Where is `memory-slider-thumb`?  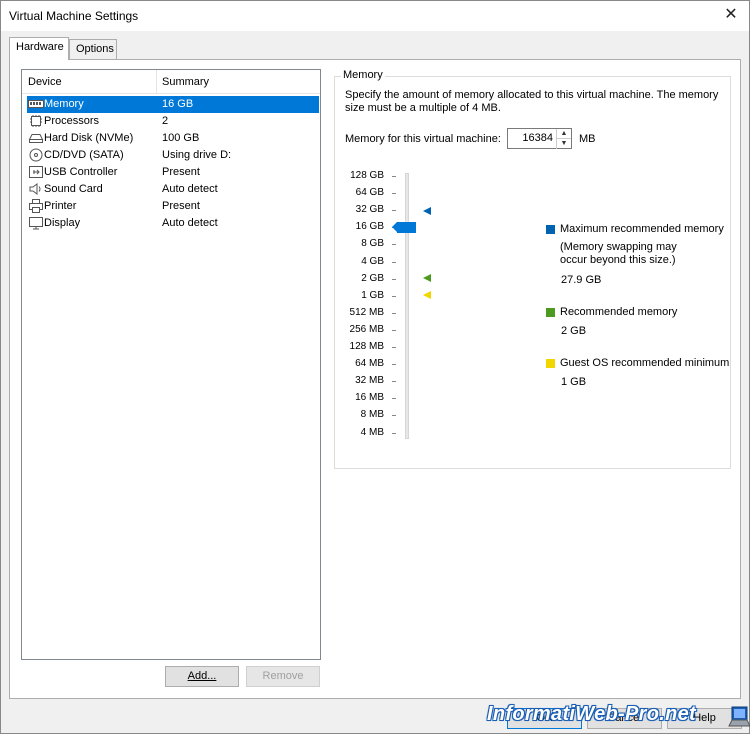
memory-slider-thumb is located at coordinates (404, 227).